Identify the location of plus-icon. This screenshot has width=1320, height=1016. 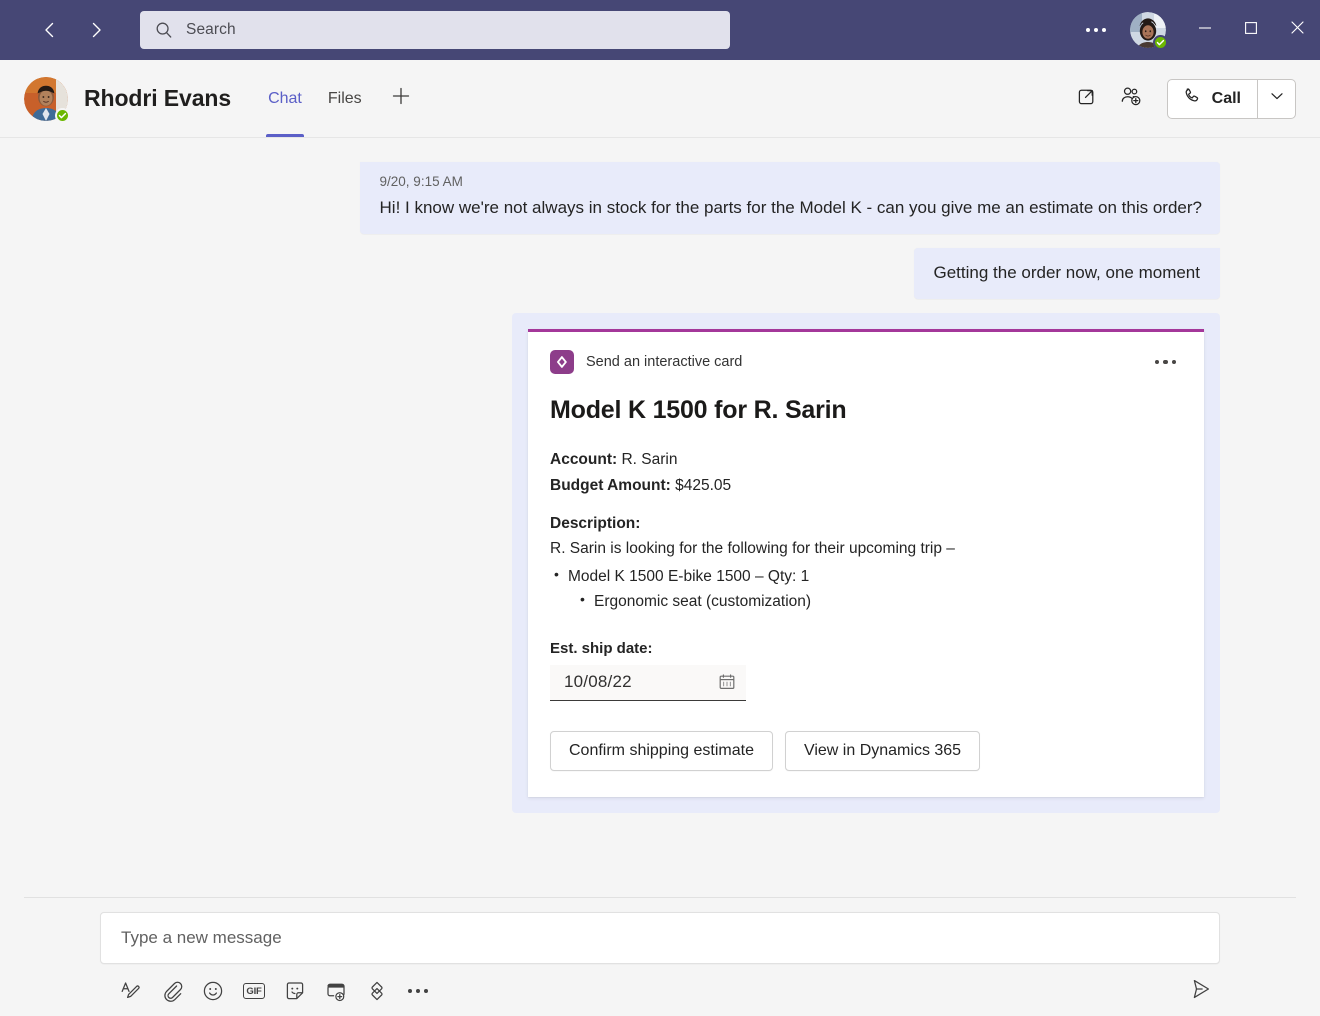
(401, 98).